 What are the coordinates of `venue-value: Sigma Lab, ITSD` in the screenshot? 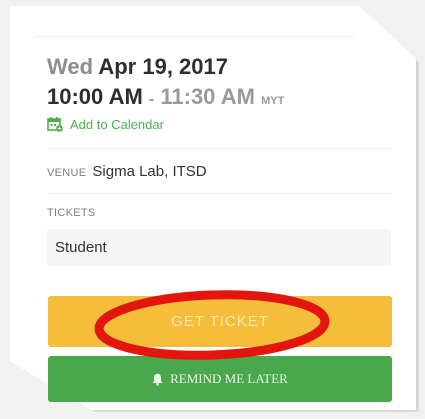 It's located at (149, 171).